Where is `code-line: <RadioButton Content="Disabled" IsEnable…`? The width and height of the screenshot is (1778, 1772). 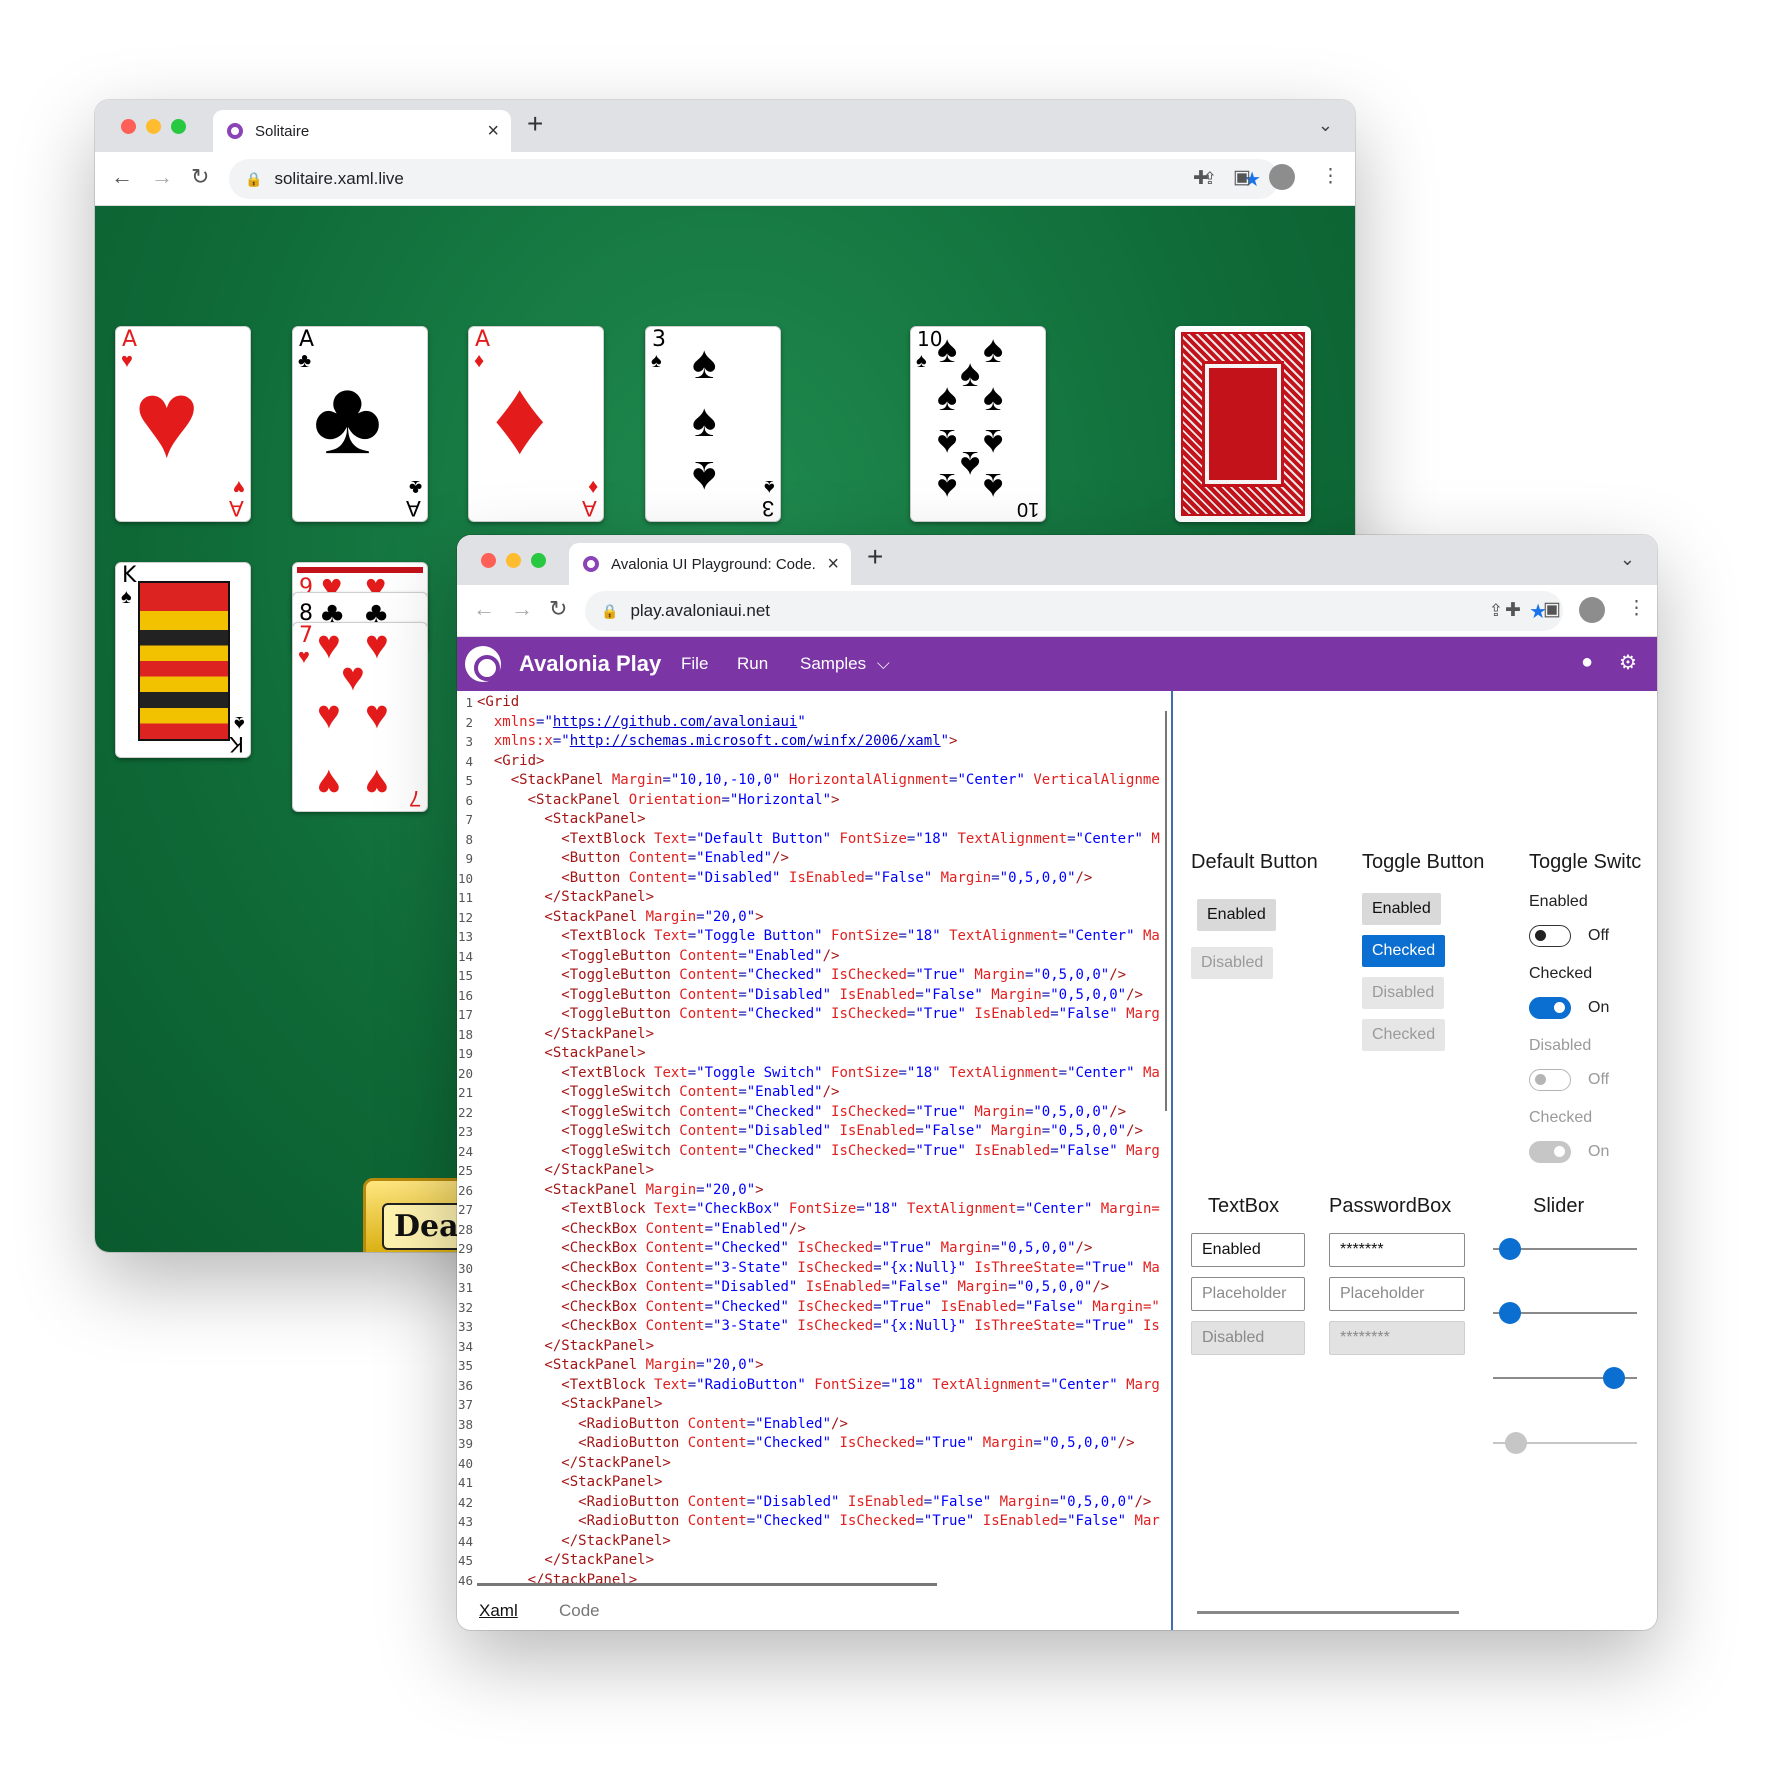 code-line: <RadioButton Content="Disabled" IsEnable… is located at coordinates (814, 1503).